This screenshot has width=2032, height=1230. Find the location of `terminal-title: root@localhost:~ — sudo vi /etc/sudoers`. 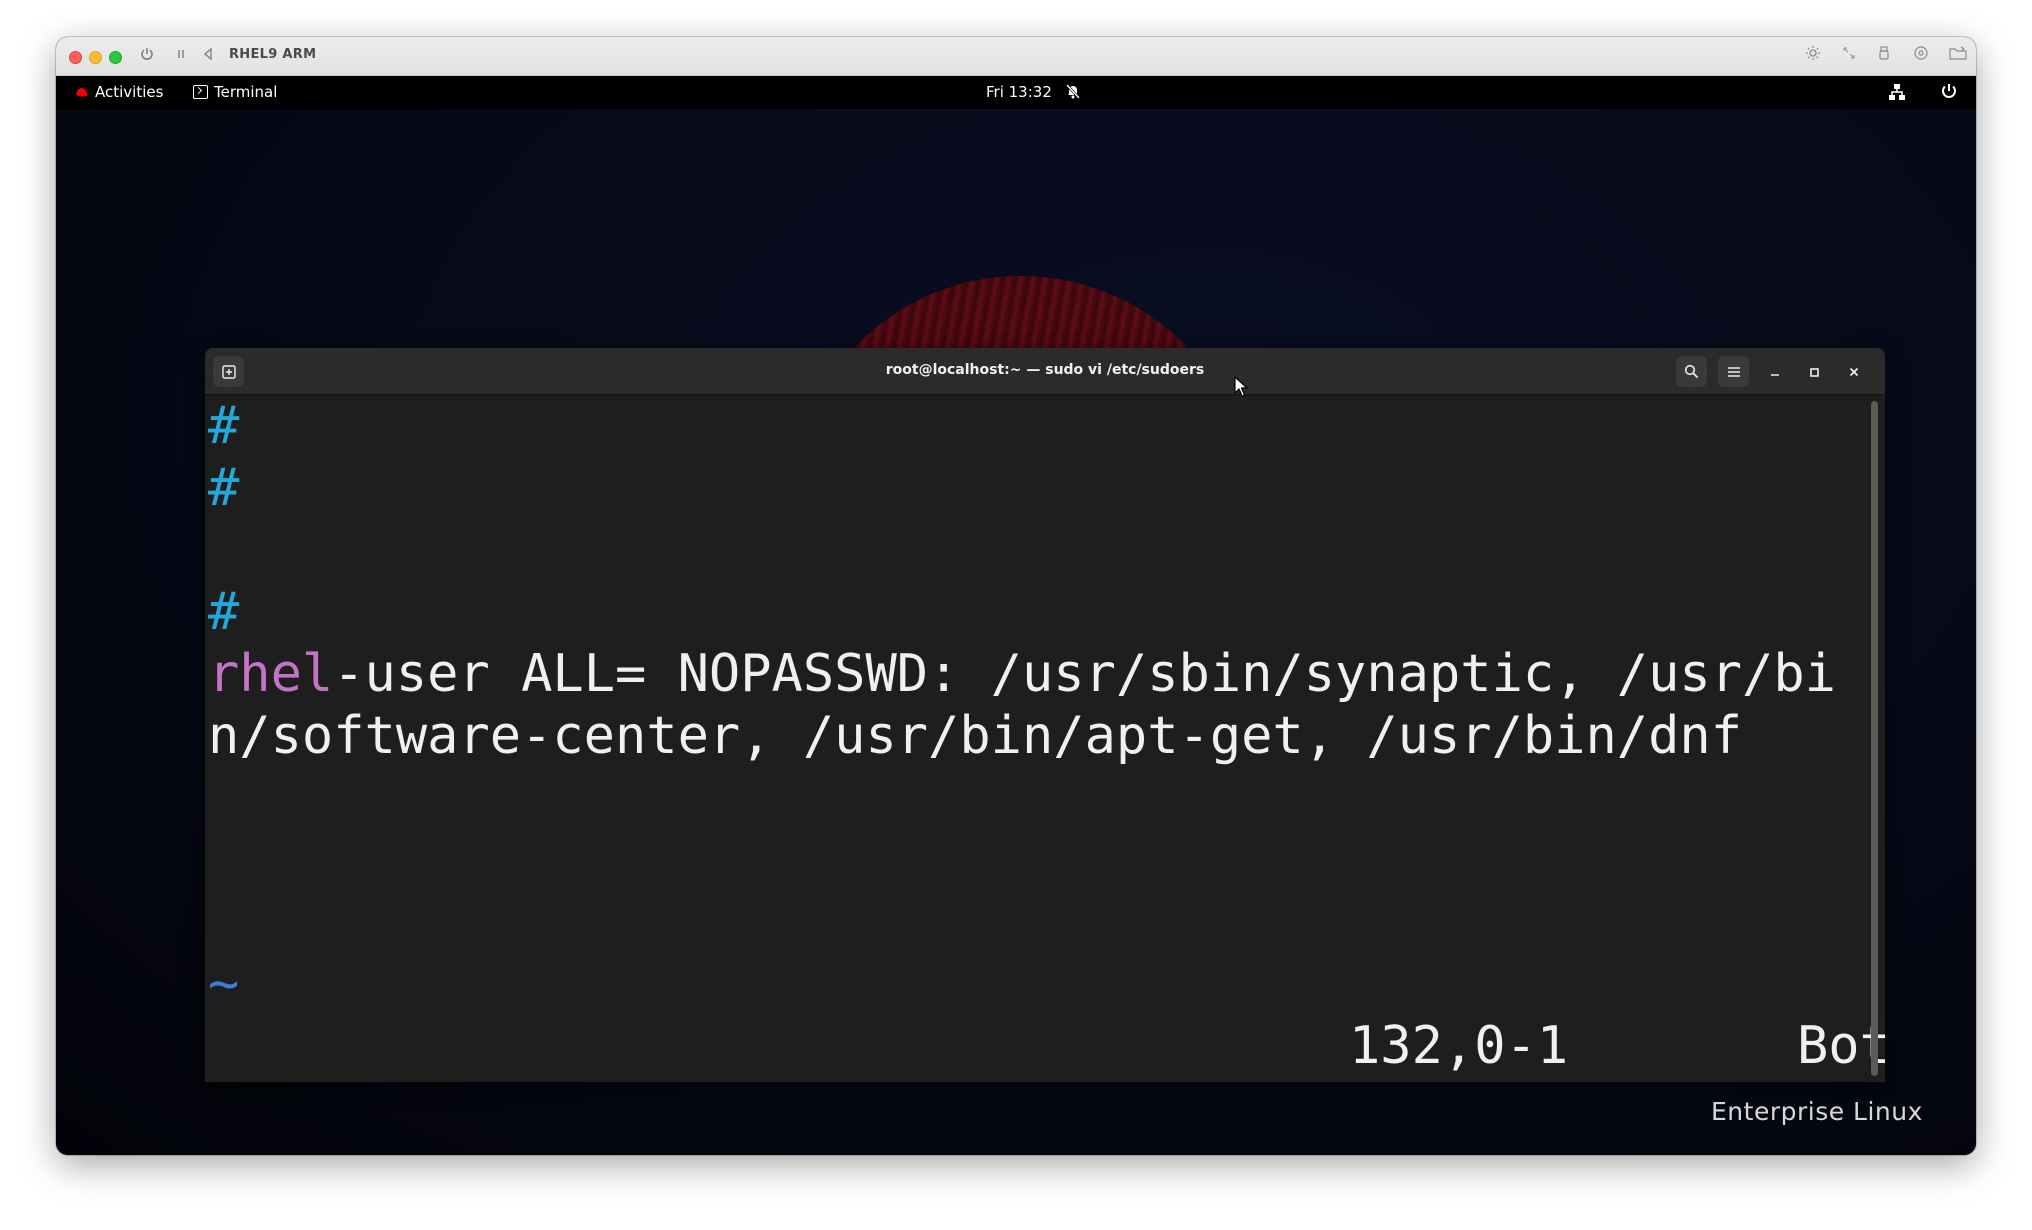

terminal-title: root@localhost:~ — sudo vi /etc/sudoers is located at coordinates (1045, 370).